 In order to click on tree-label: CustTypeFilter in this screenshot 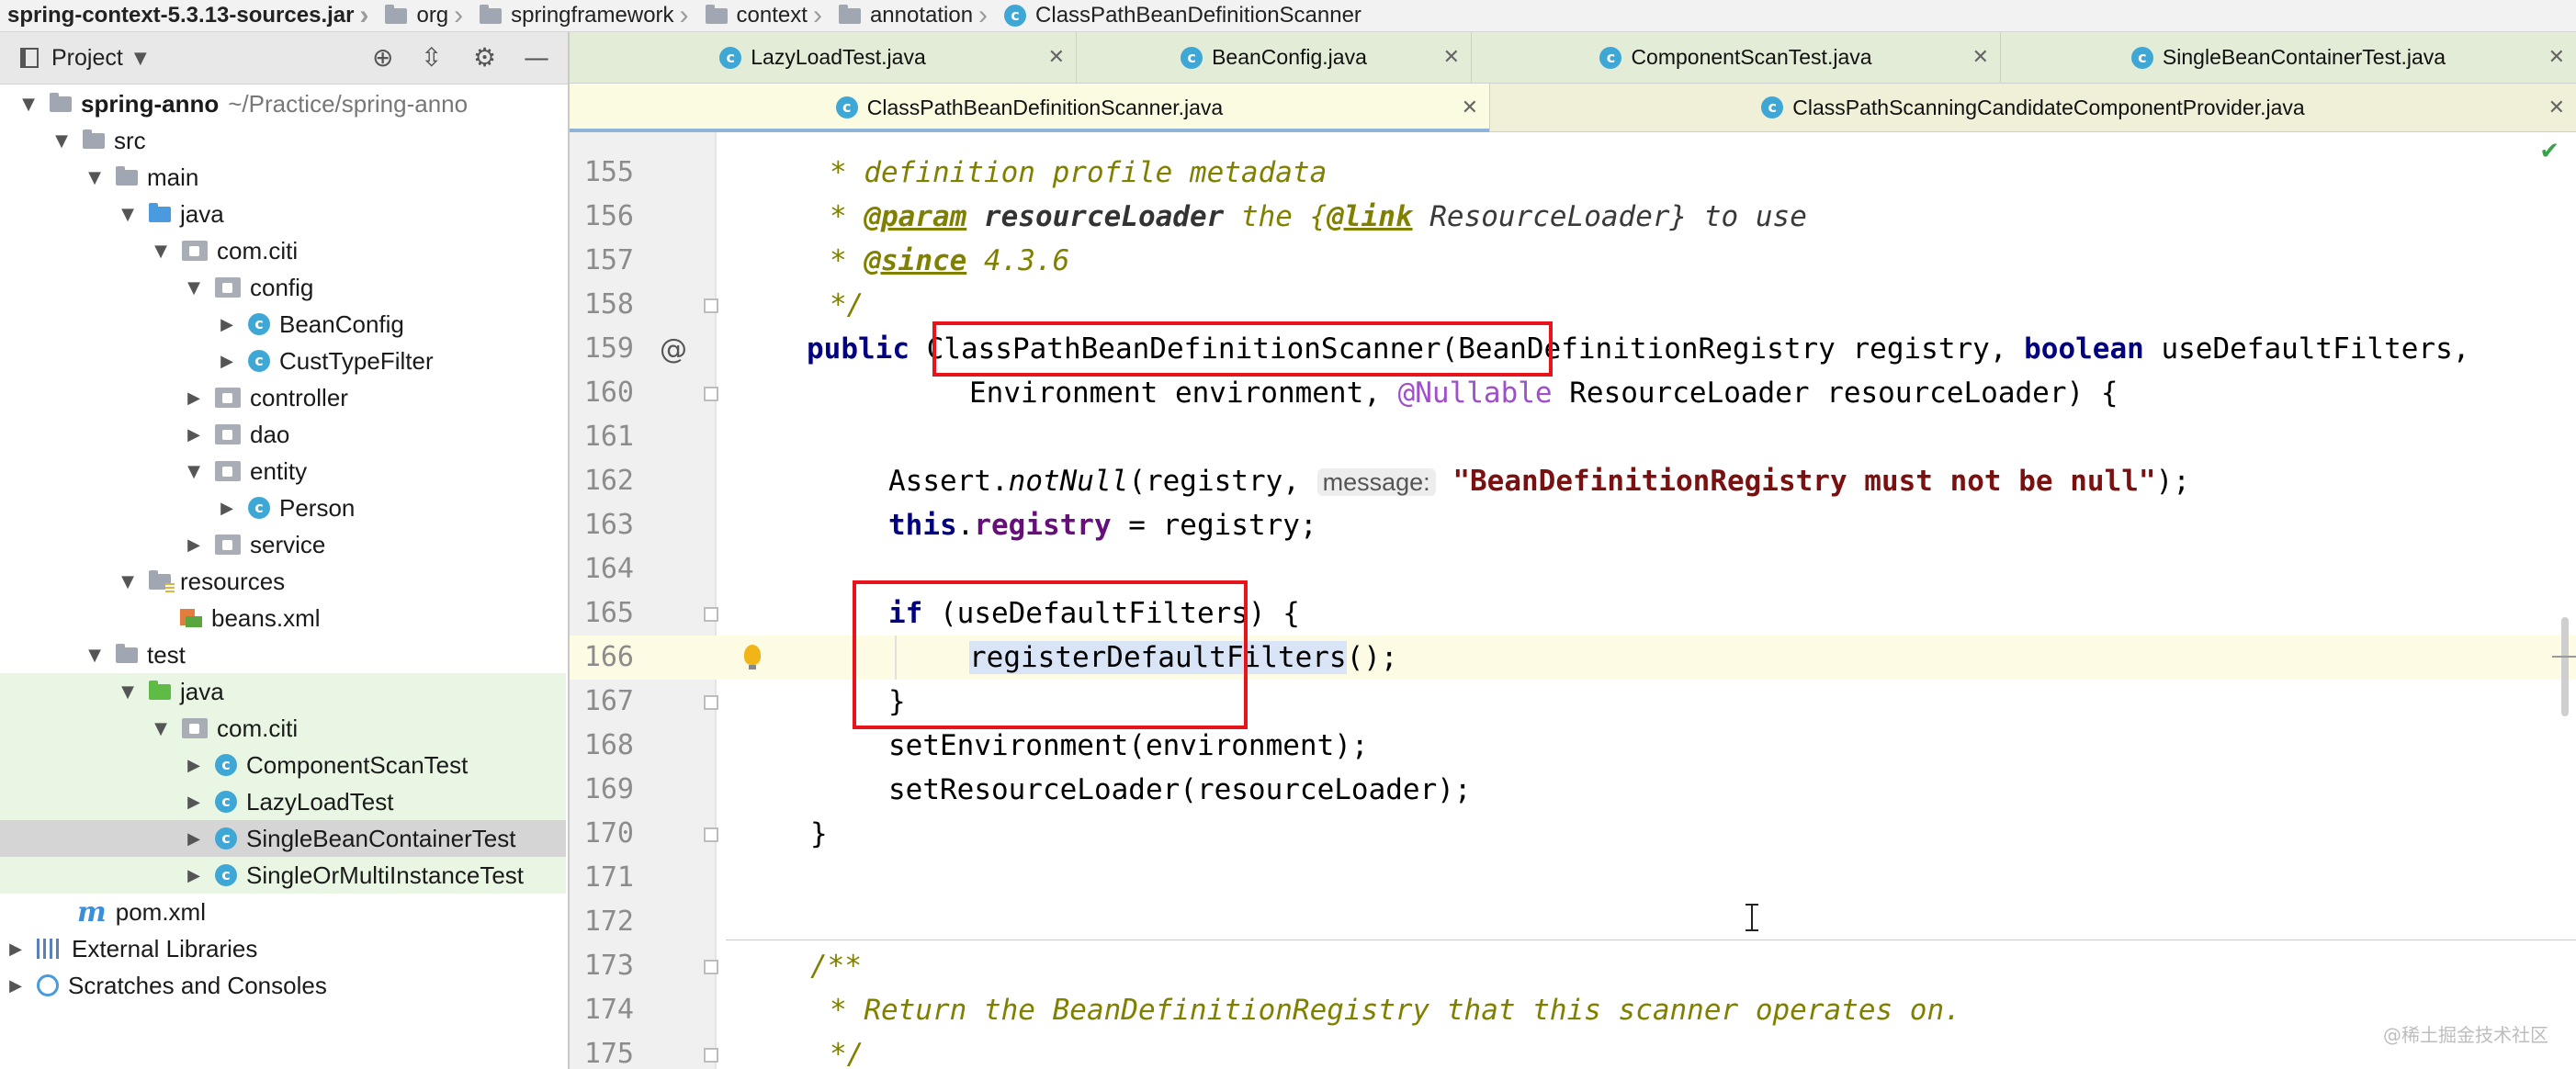, I will do `click(356, 360)`.